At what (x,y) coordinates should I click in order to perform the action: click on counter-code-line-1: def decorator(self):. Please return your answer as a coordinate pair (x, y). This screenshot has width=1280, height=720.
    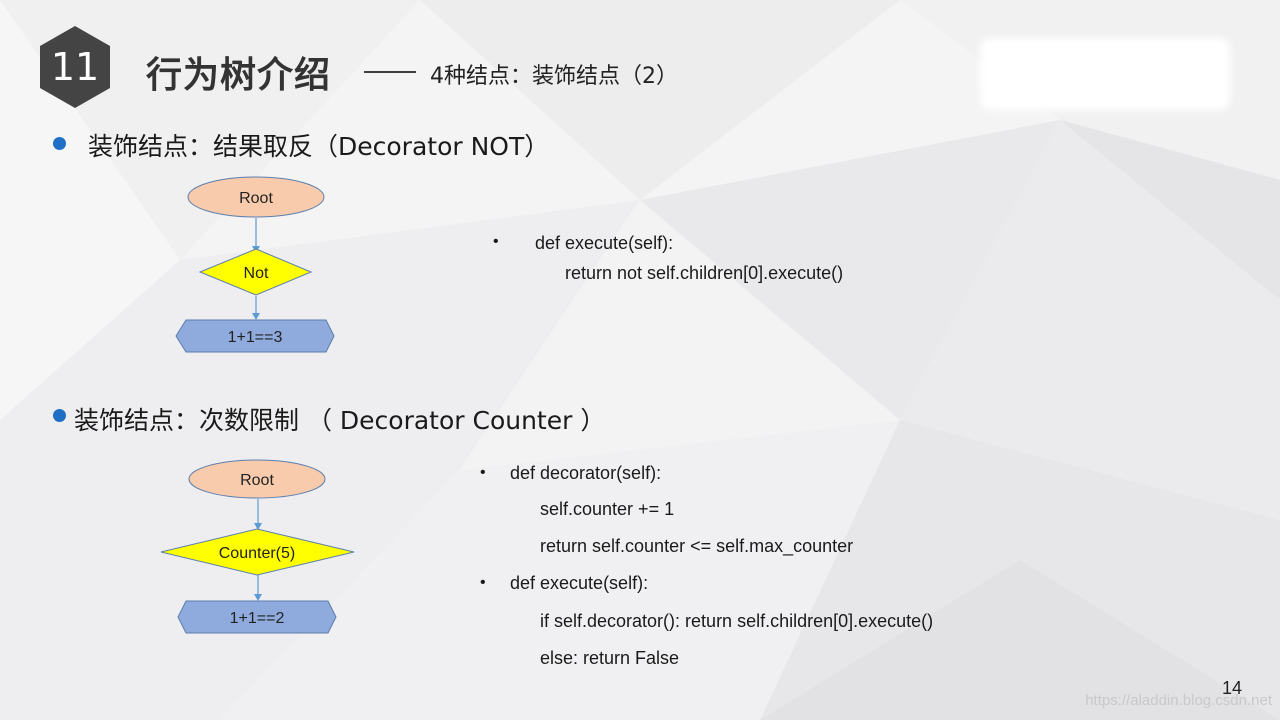
    Looking at the image, I should click on (586, 473).